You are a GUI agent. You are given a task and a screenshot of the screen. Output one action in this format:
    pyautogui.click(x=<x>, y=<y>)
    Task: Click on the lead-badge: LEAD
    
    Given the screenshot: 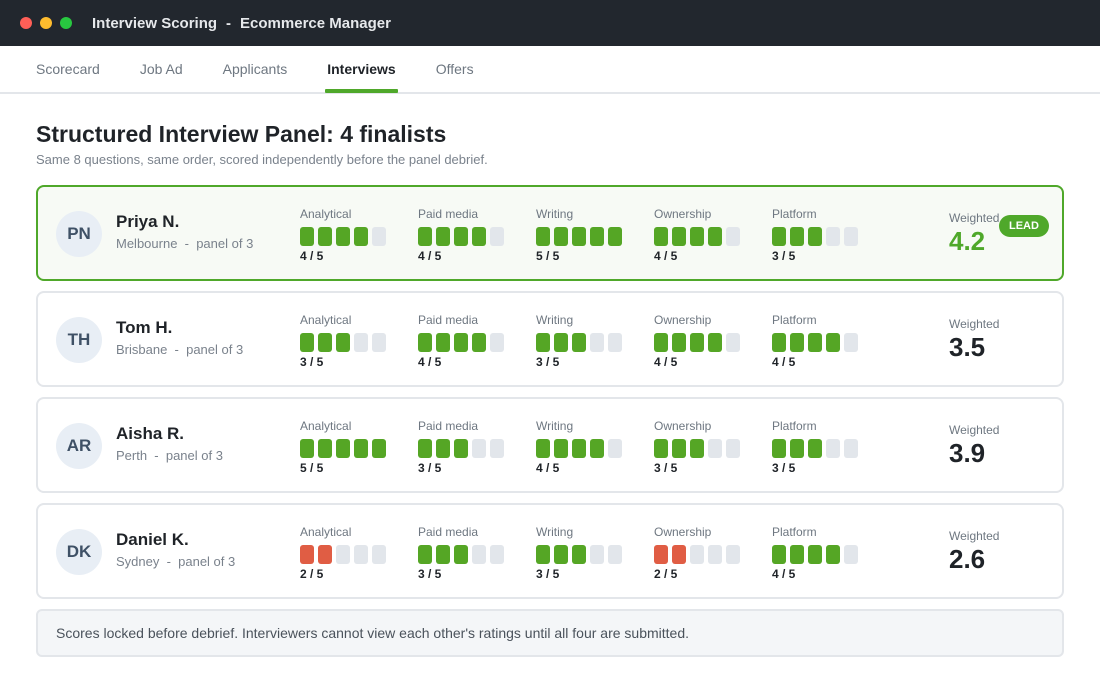 What is the action you would take?
    pyautogui.click(x=1024, y=226)
    